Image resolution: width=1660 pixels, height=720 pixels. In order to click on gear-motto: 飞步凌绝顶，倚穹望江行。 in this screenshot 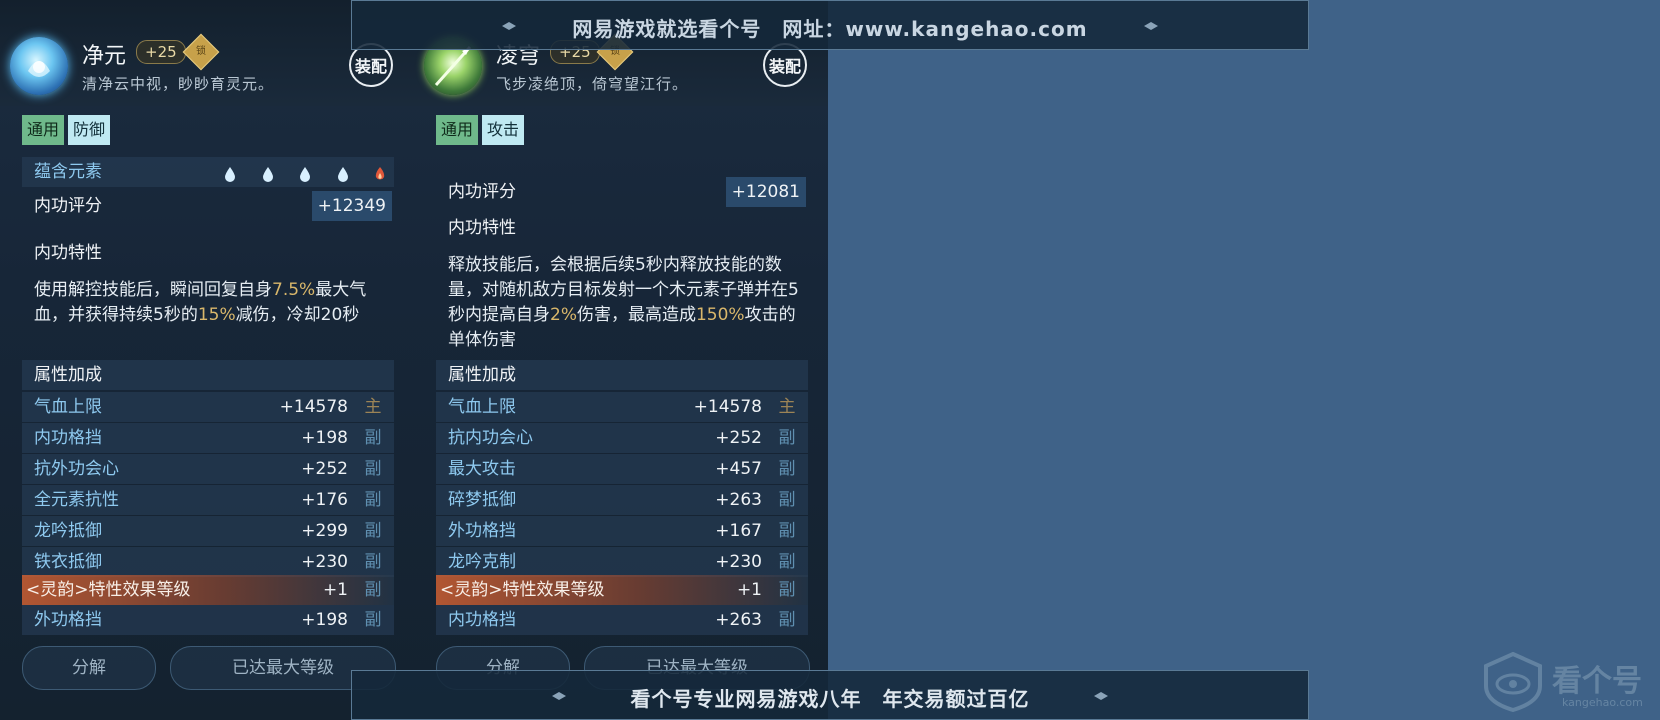, I will do `click(592, 84)`.